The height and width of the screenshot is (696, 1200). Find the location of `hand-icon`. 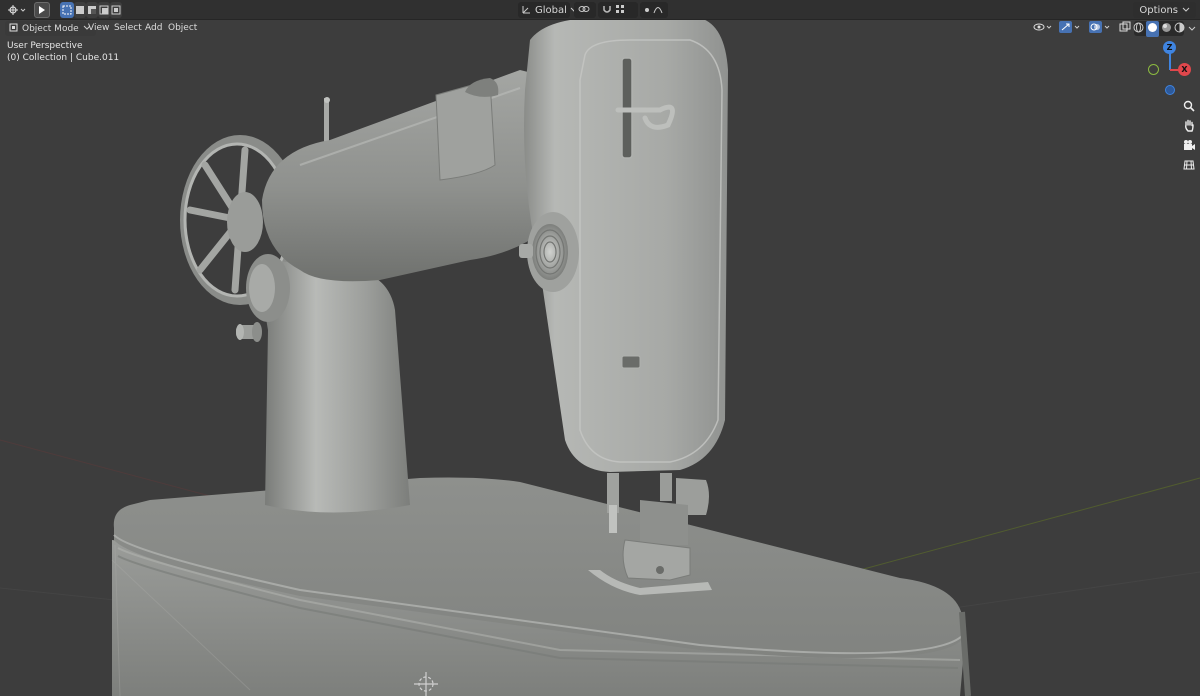

hand-icon is located at coordinates (1189, 127).